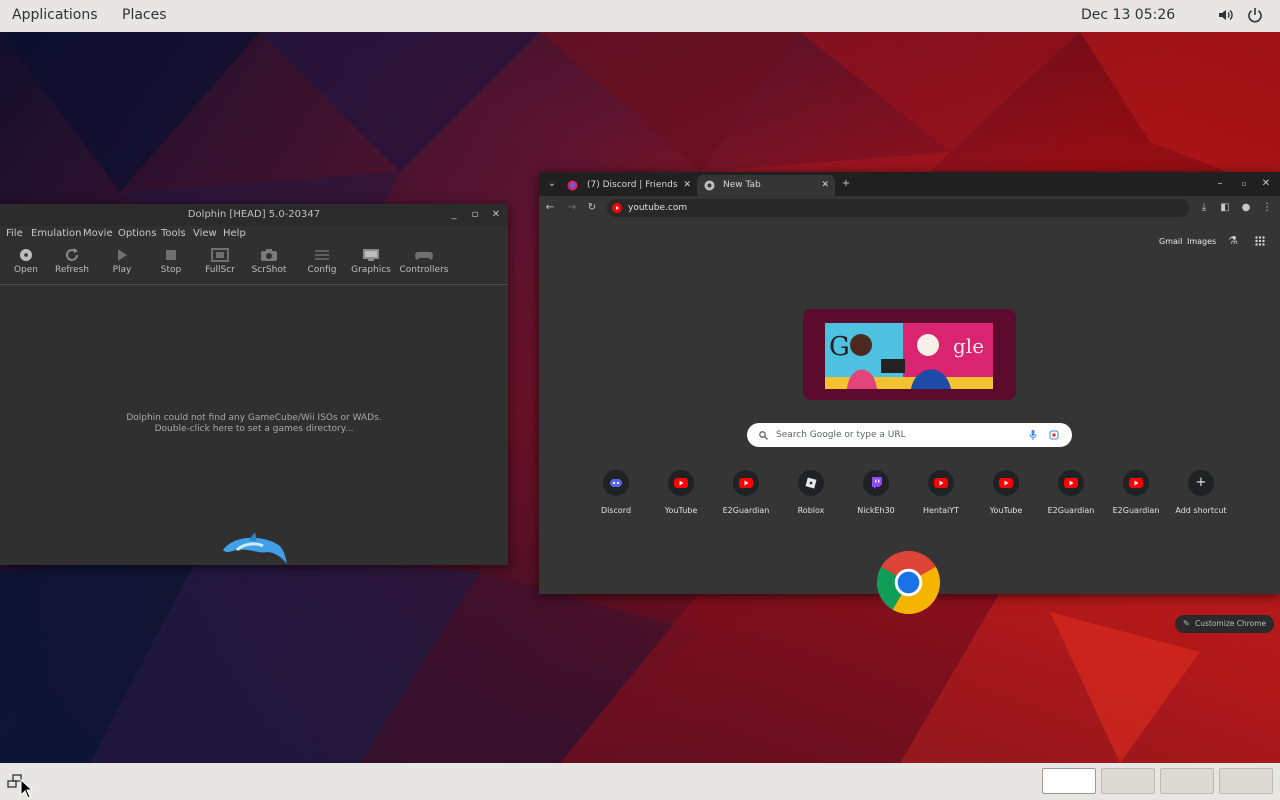 The width and height of the screenshot is (1280, 800). Describe the element at coordinates (1054, 435) in the screenshot. I see `lens-camera-icon` at that location.